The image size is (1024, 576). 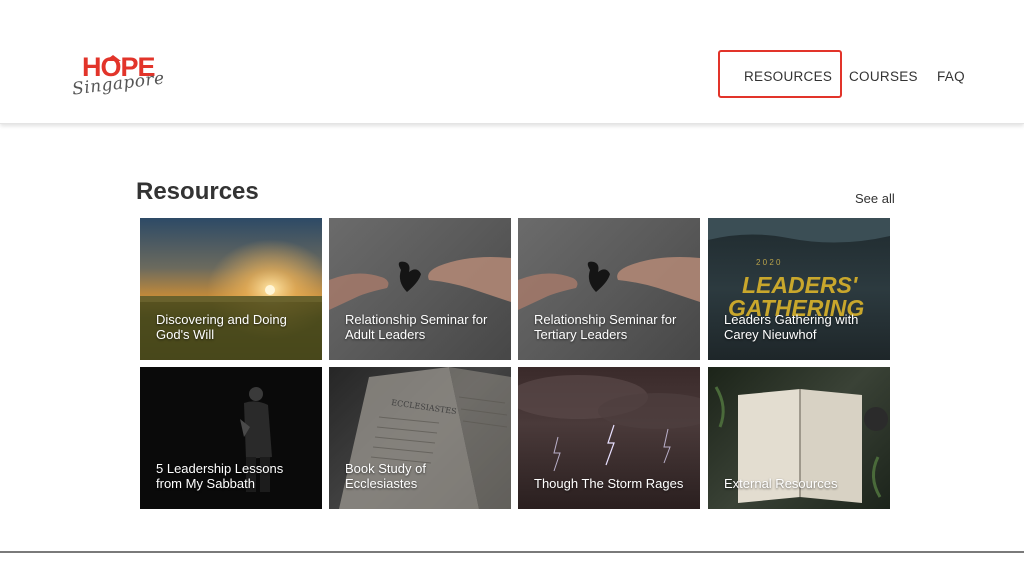 What do you see at coordinates (609, 483) in the screenshot?
I see `card-title: Though The Storm Rages` at bounding box center [609, 483].